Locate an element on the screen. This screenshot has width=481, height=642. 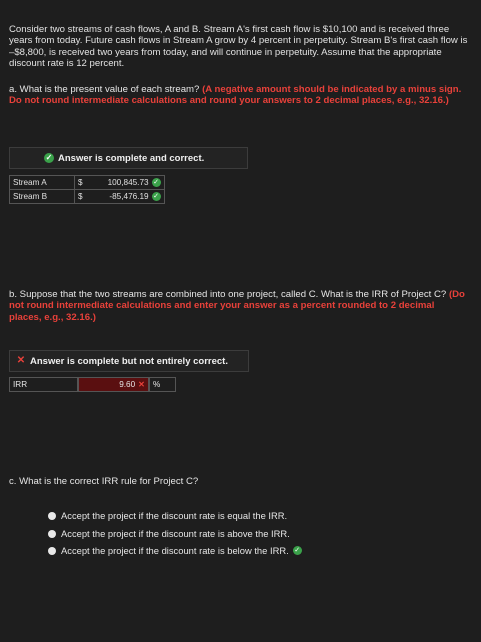
irr-input: 9.60 ✕ is located at coordinates (113, 384).